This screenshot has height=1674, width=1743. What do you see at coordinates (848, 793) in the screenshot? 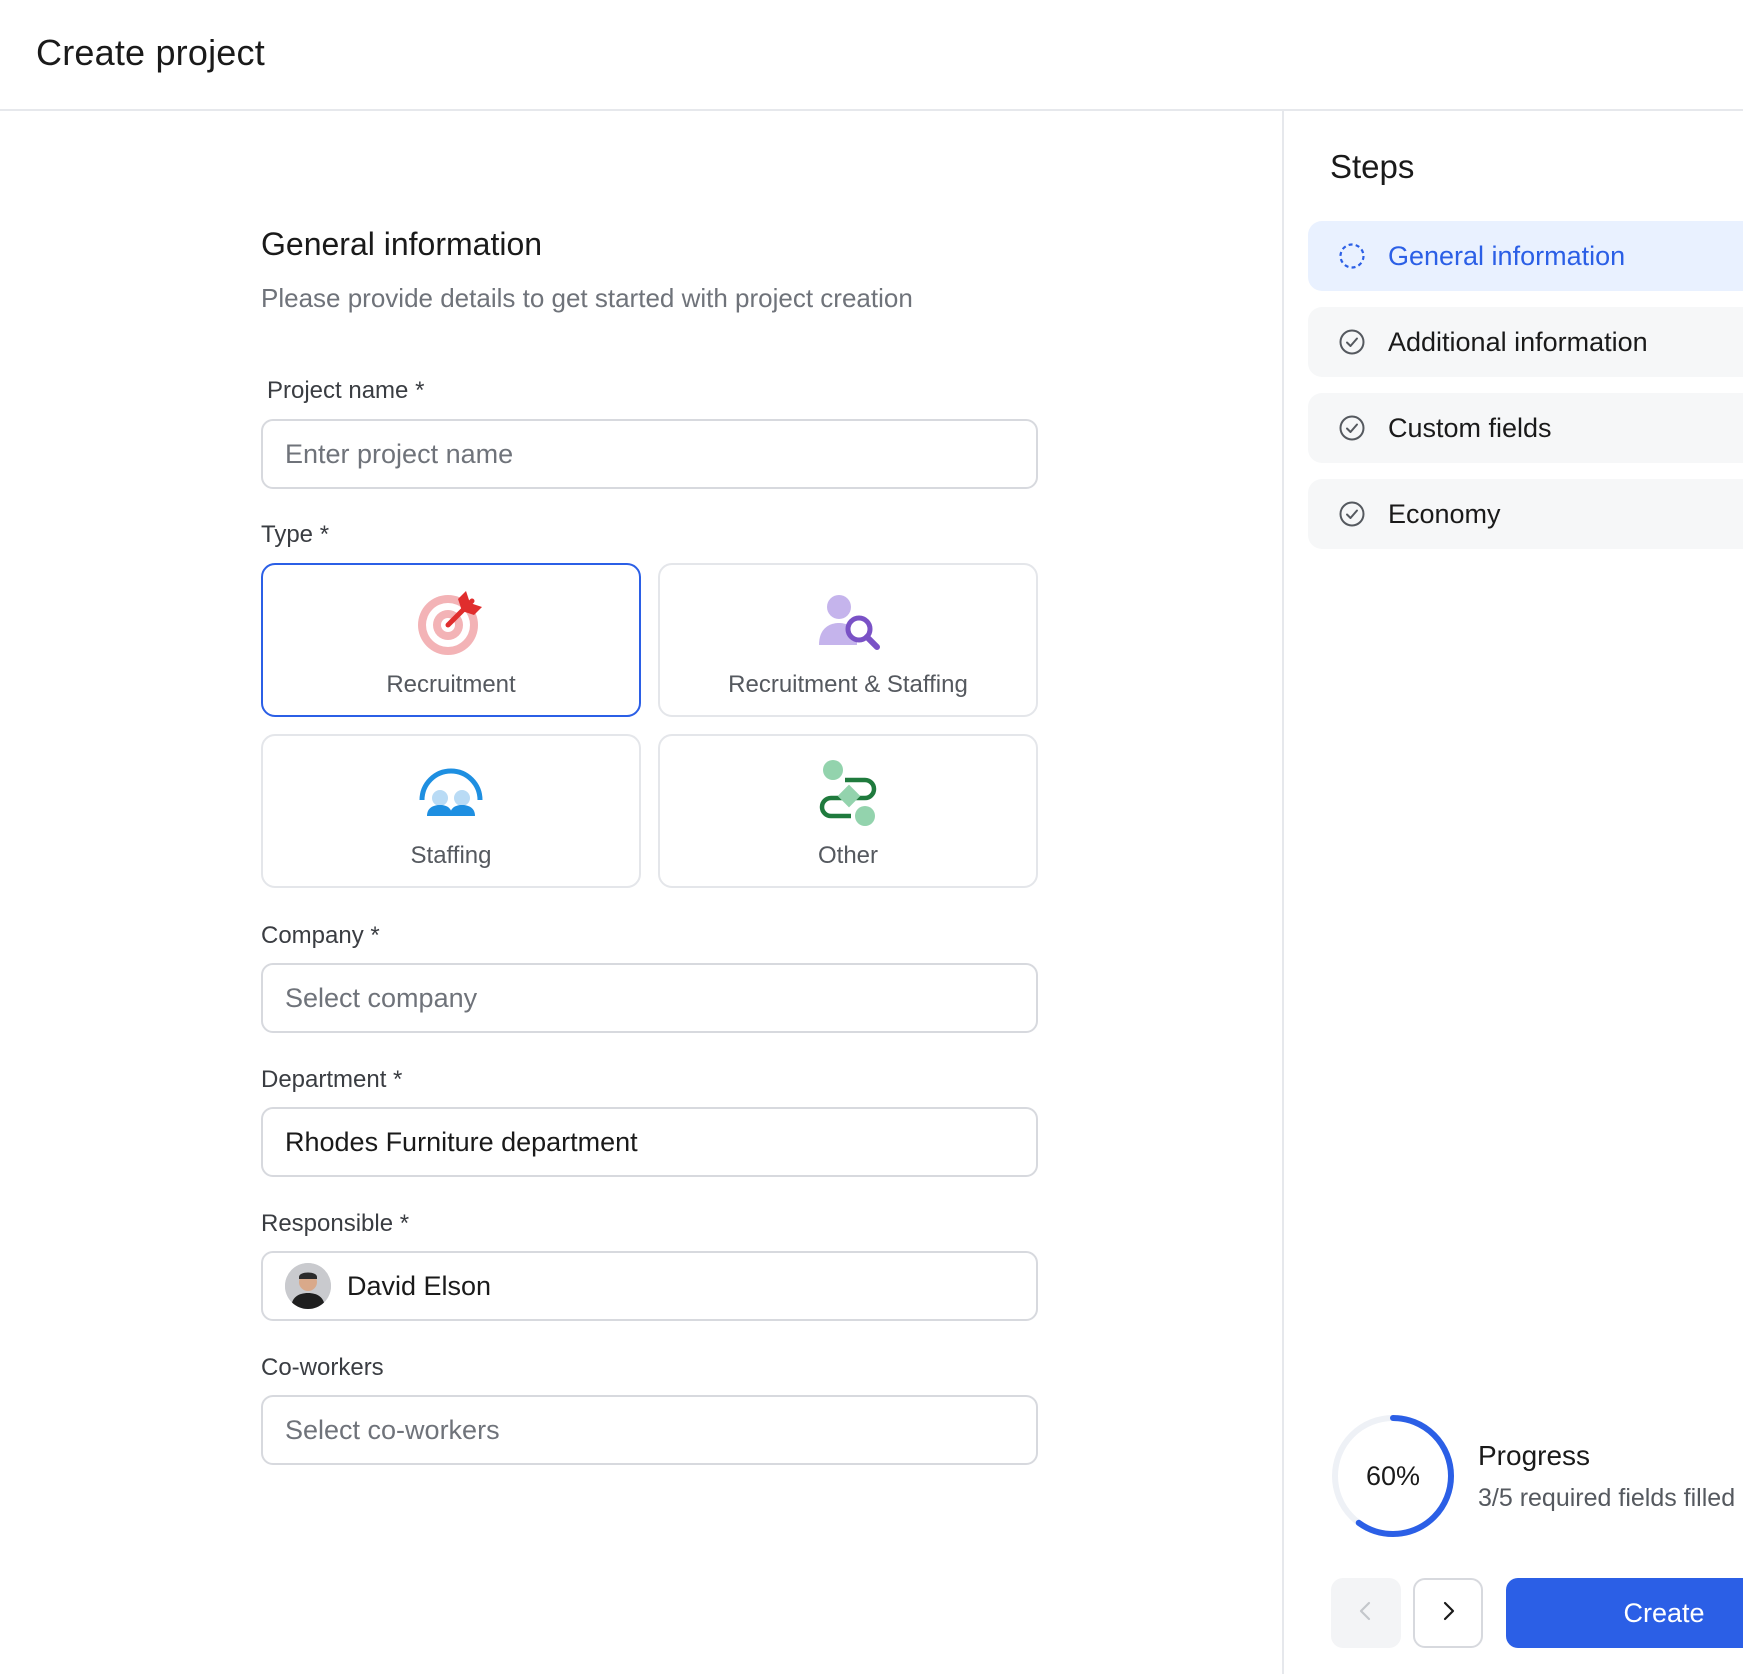
I see `flow-icon` at bounding box center [848, 793].